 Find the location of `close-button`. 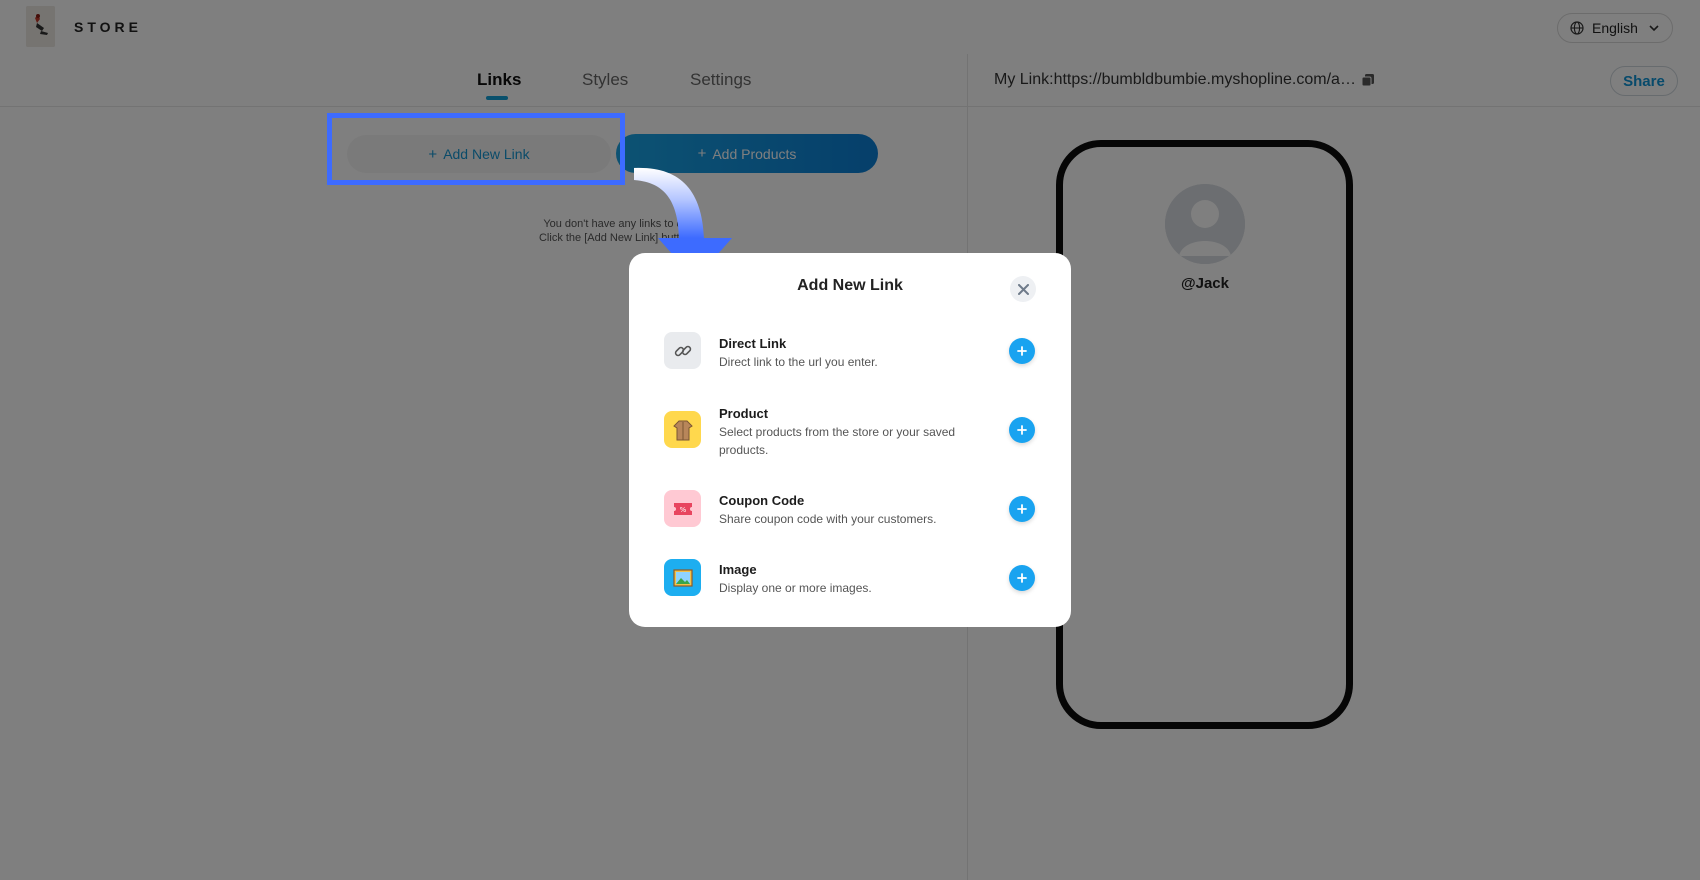

close-button is located at coordinates (1023, 289).